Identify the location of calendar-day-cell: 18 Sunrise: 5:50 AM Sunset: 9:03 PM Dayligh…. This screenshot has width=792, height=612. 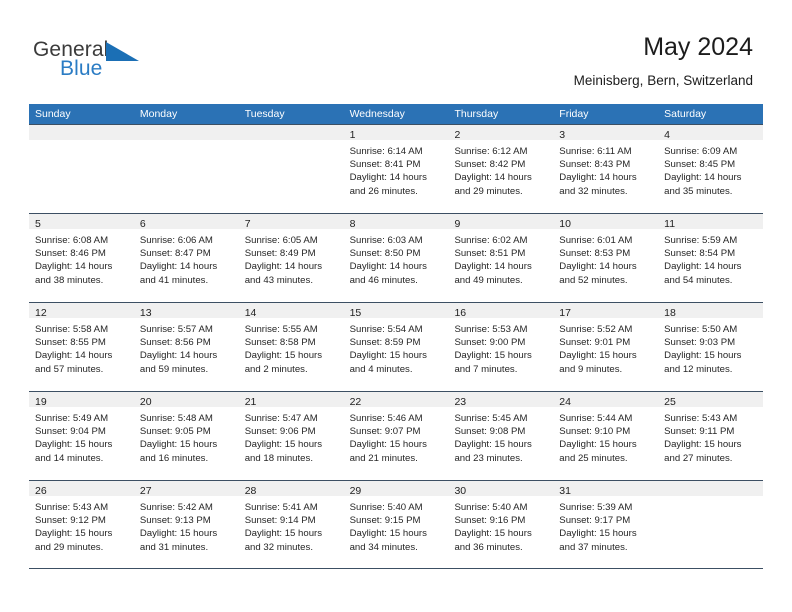
(711, 347).